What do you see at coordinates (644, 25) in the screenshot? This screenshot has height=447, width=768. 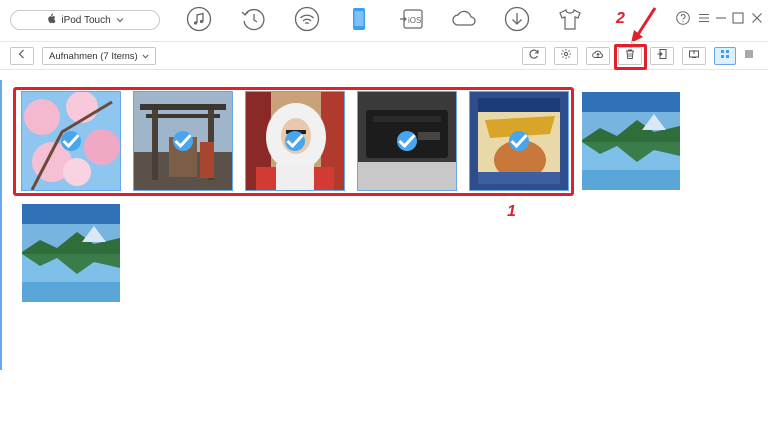 I see `step-2-arrow` at bounding box center [644, 25].